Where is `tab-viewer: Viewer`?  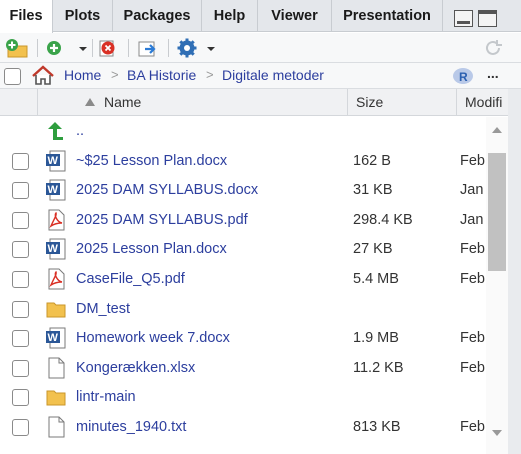 tab-viewer: Viewer is located at coordinates (295, 16).